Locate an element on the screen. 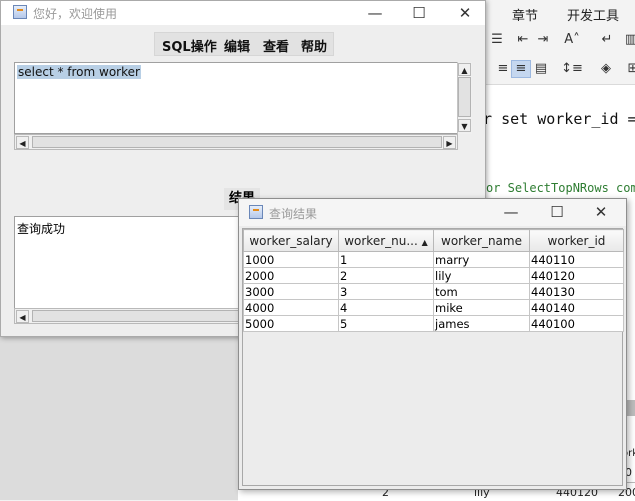 The image size is (635, 501). status-message: 查询成功 is located at coordinates (41, 229).